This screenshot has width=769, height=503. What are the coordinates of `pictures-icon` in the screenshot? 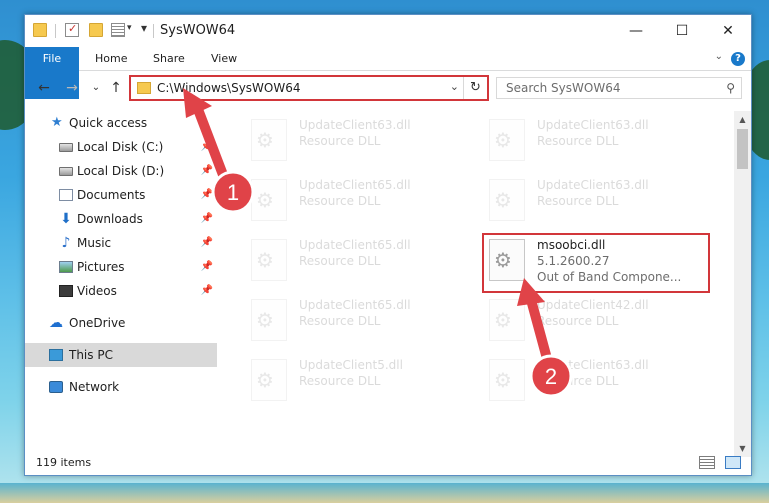 It's located at (66, 267).